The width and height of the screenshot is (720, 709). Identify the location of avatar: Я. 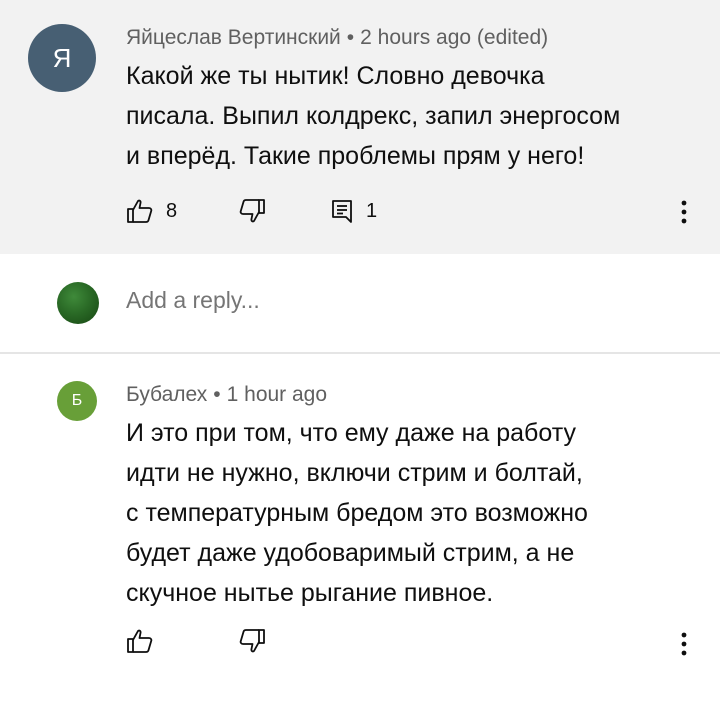
(62, 58).